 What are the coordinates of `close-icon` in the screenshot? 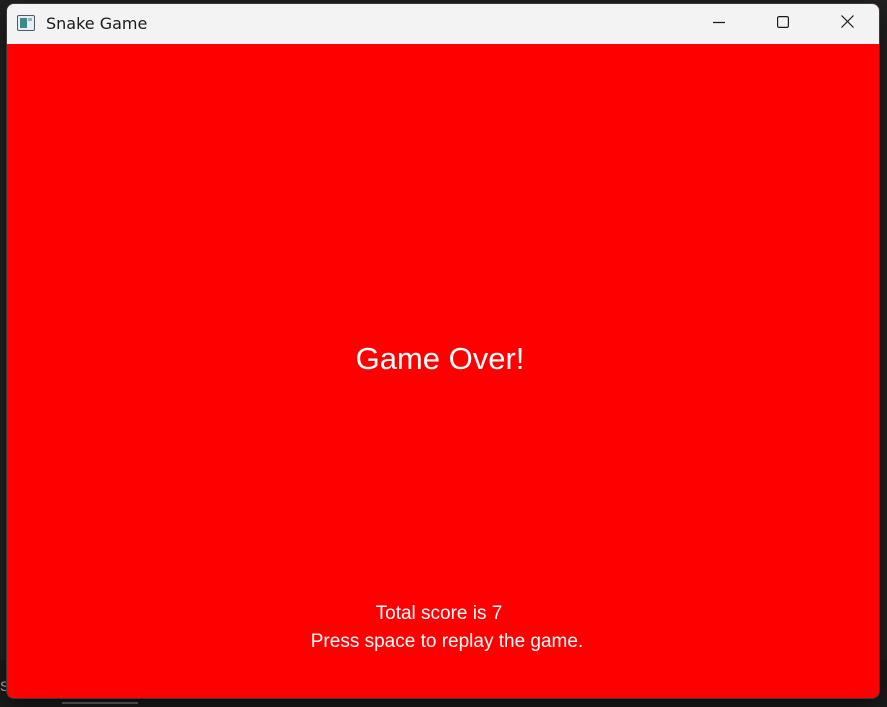 It's located at (847, 24).